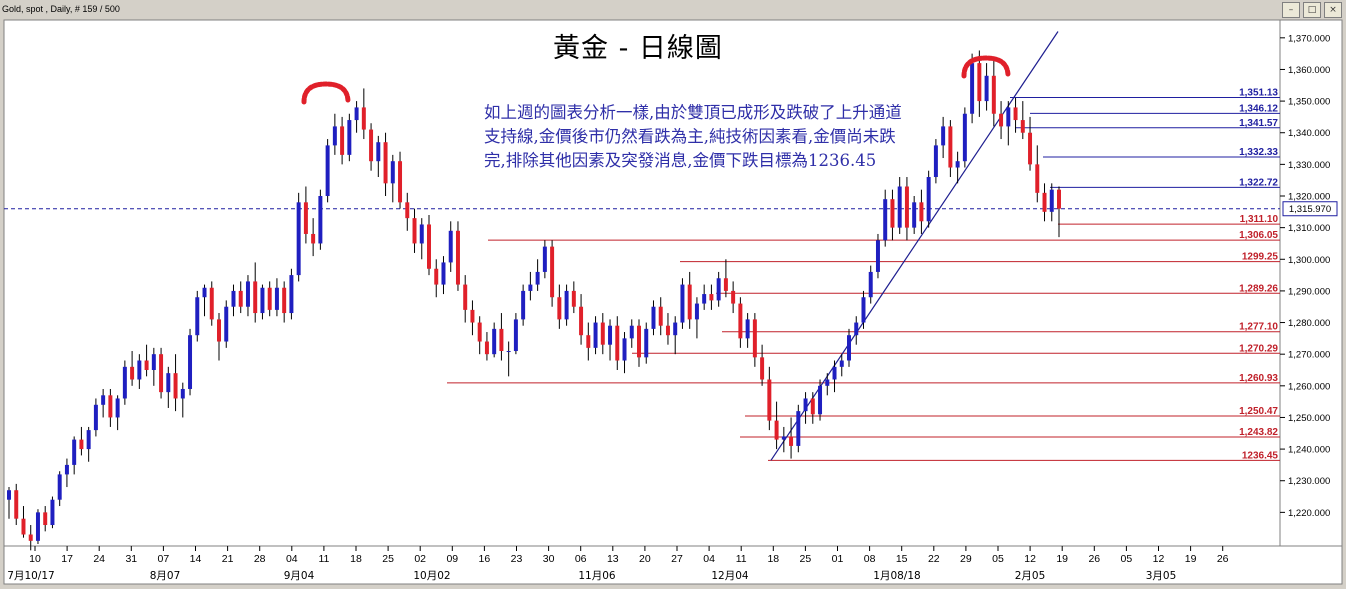 The width and height of the screenshot is (1346, 589). I want to click on x-tick-label: 09, so click(452, 559).